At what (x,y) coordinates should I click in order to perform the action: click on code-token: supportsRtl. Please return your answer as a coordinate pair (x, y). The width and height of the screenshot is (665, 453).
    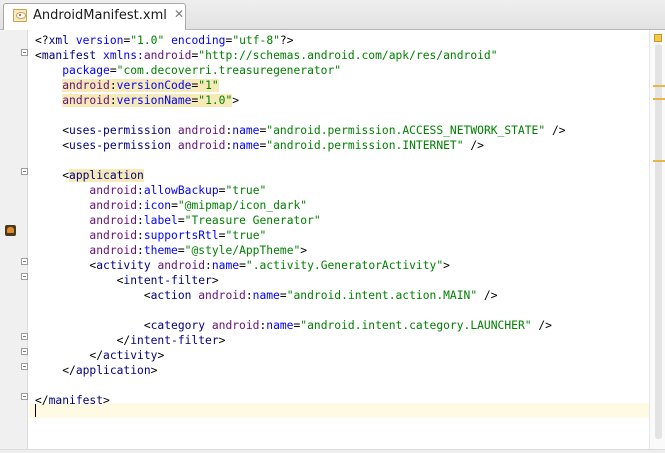
    Looking at the image, I should click on (181, 235).